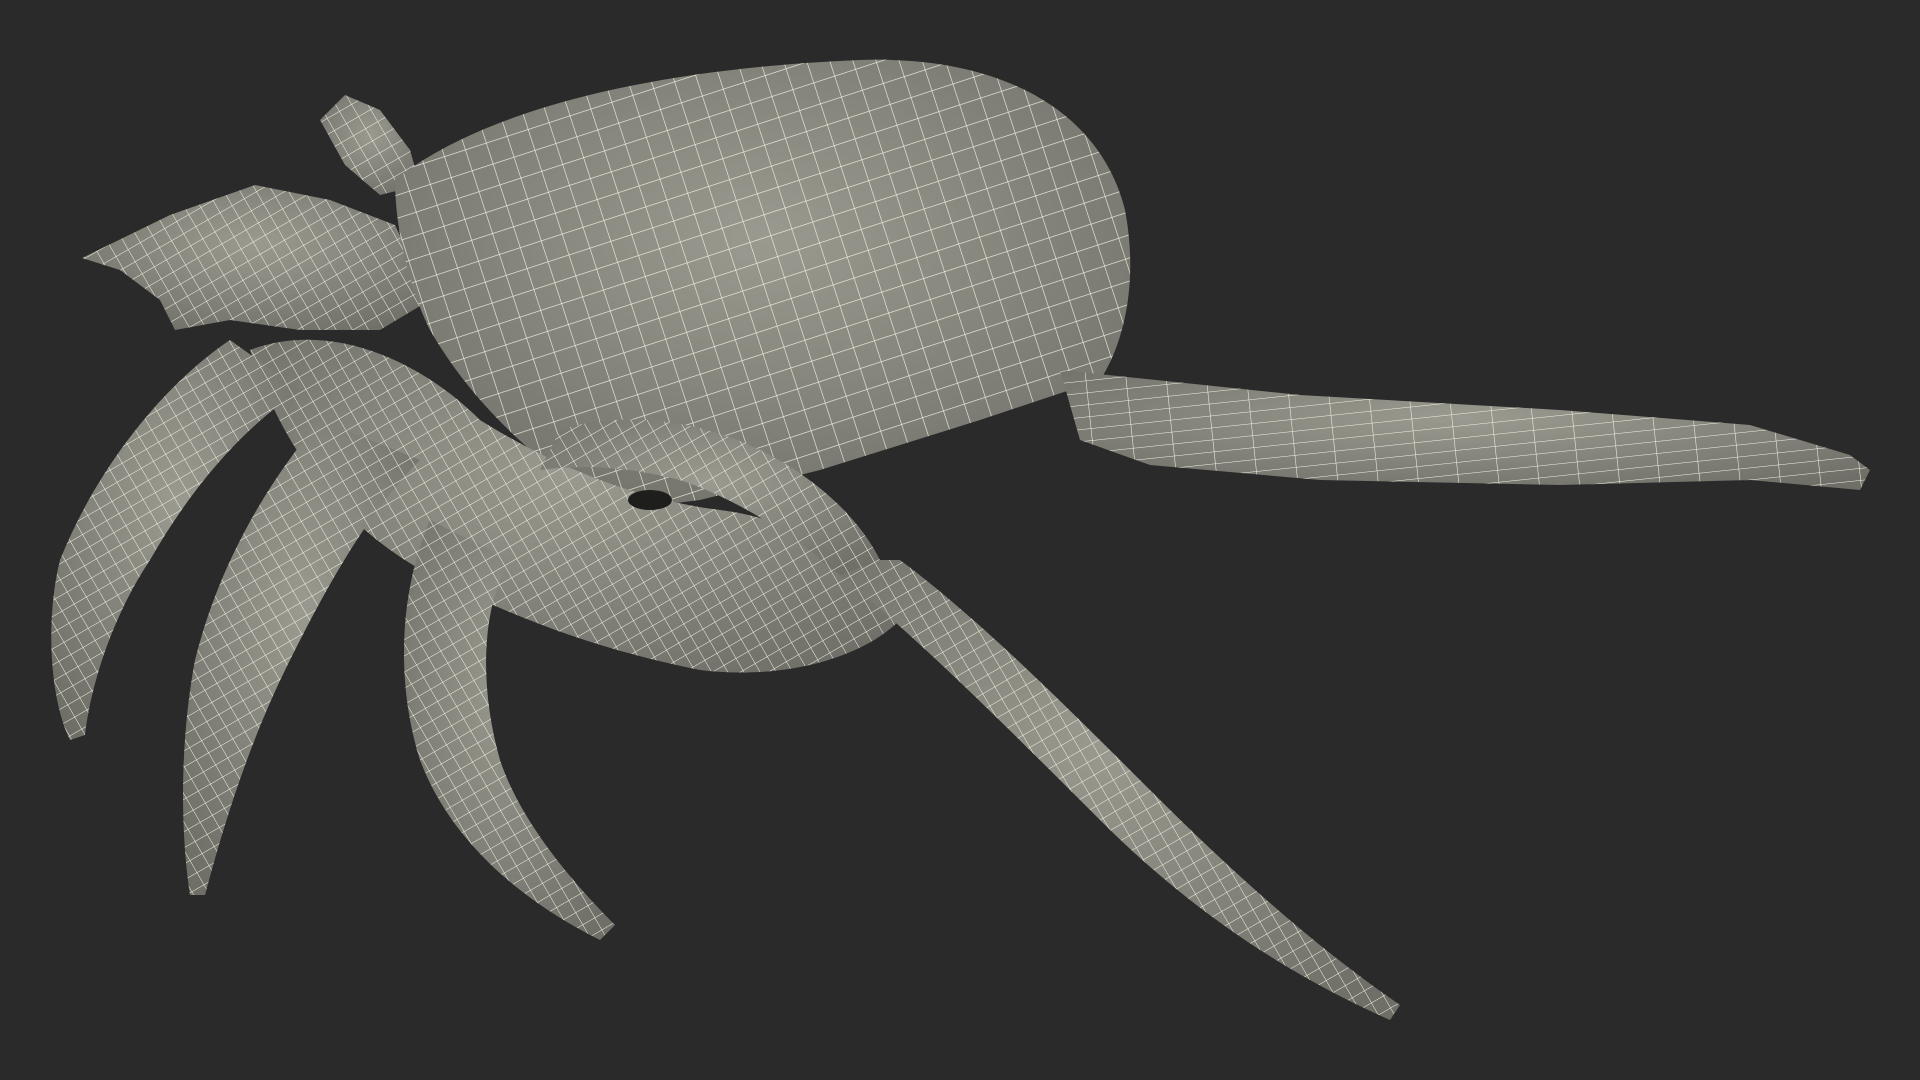 The image size is (1920, 1080). I want to click on siphon-spike-mesh, so click(1465, 430).